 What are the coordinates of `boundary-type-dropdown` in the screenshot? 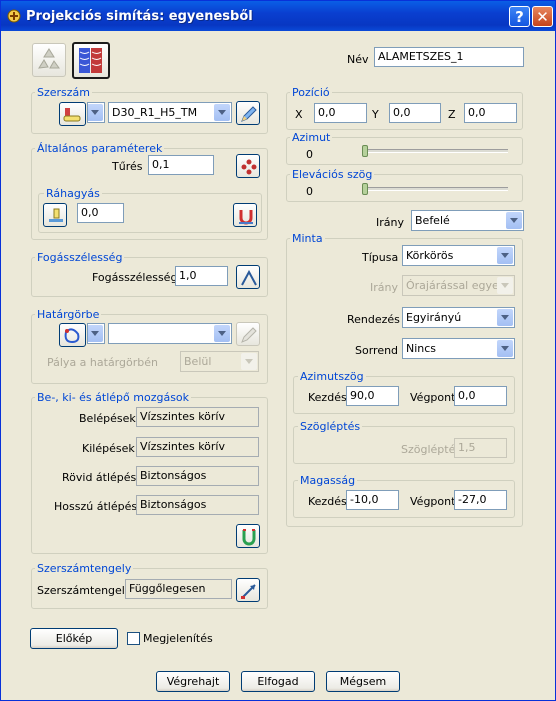 It's located at (96, 333).